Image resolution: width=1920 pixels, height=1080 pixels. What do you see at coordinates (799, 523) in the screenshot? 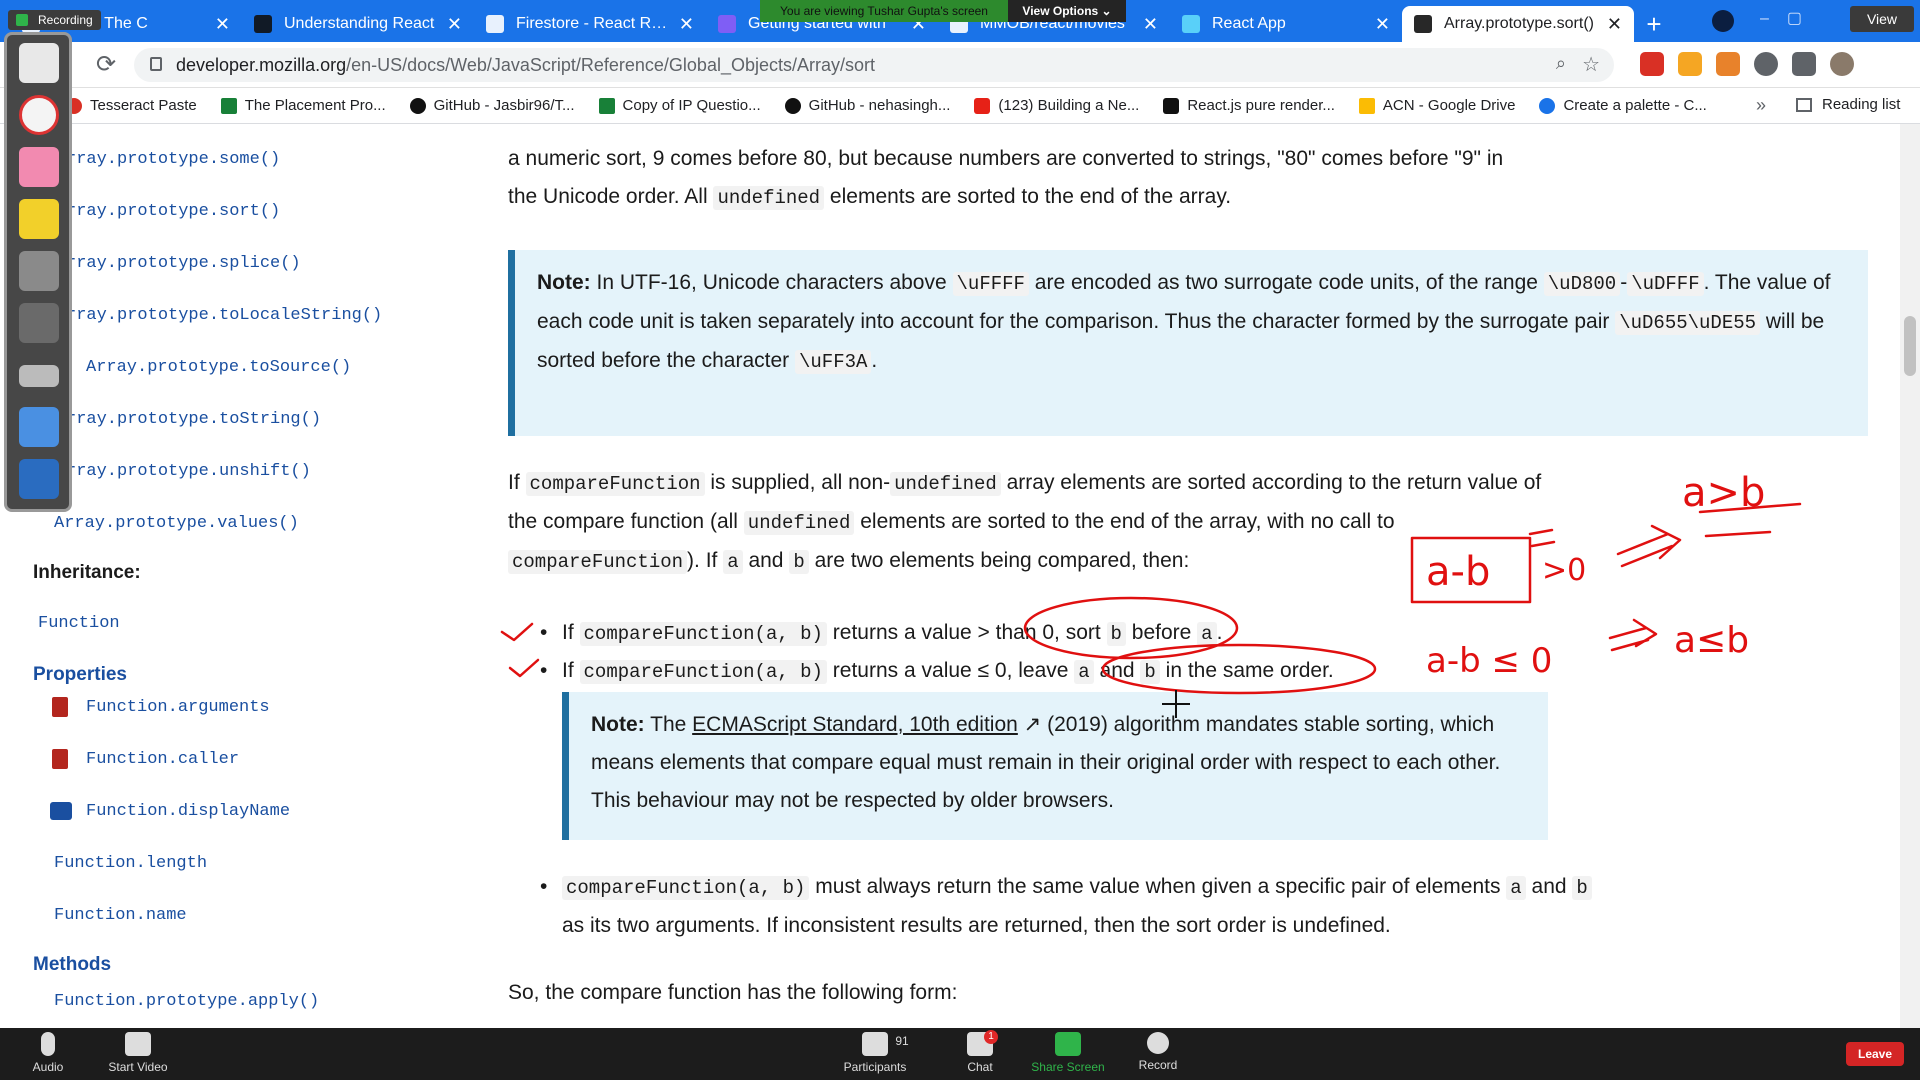
I see `code: undefined` at bounding box center [799, 523].